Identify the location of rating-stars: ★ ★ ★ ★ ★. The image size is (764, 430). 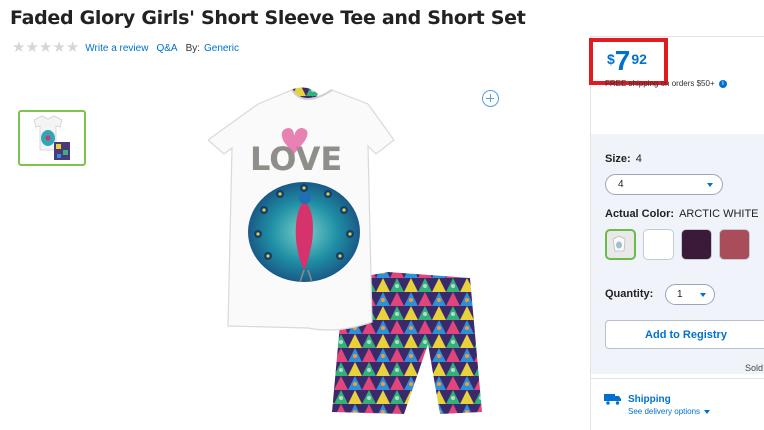
(46, 47).